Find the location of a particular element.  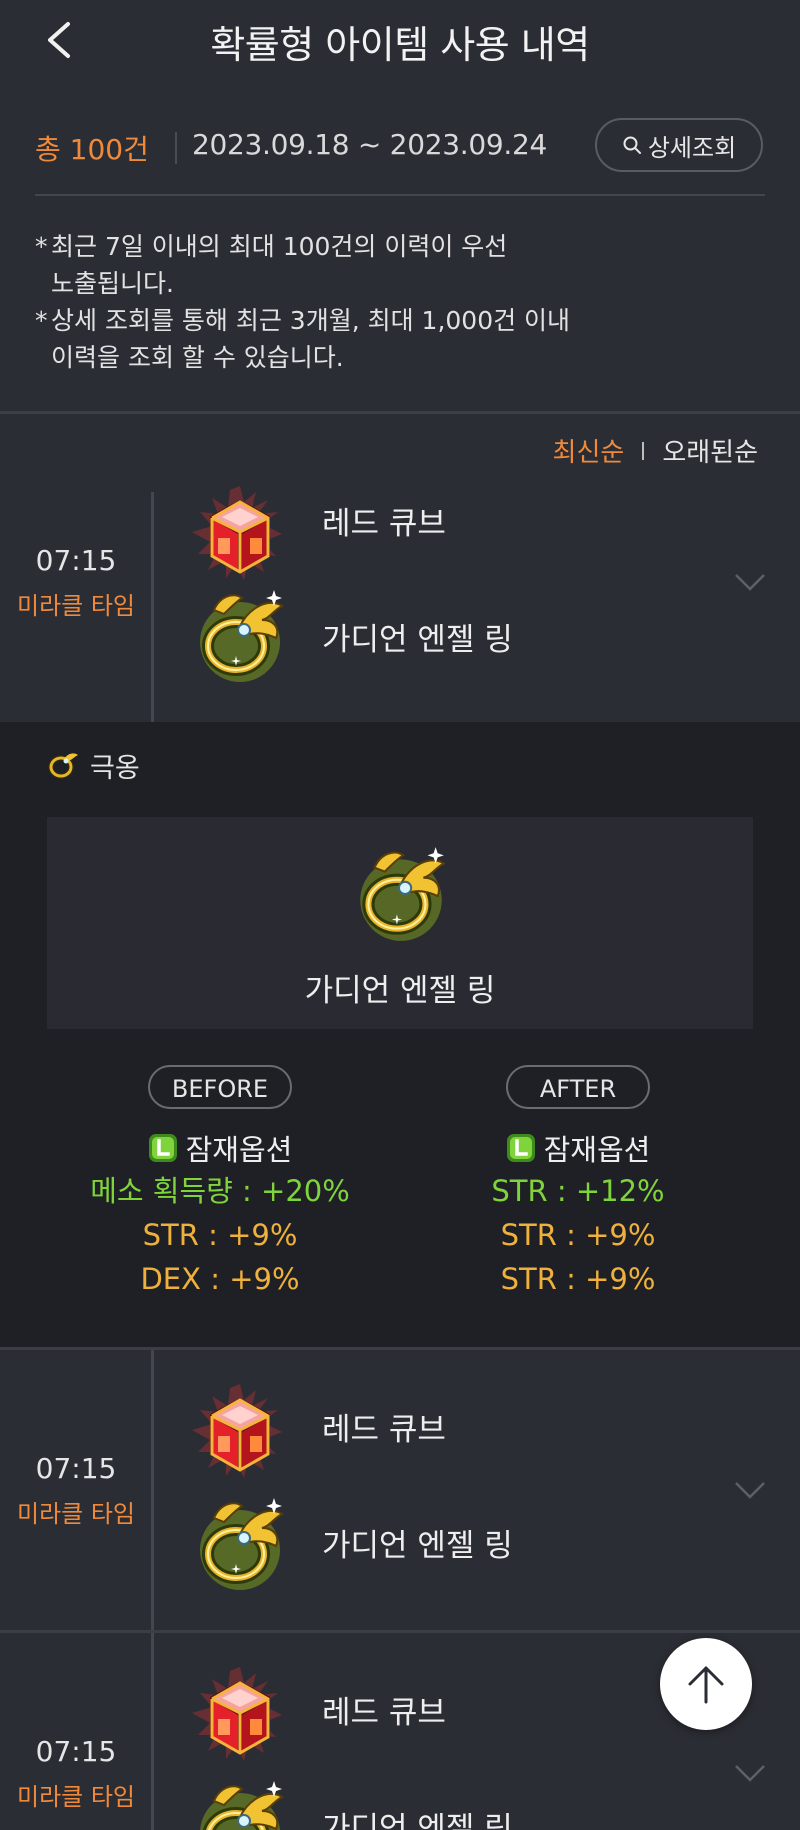

date-range: 2023.09.18 ~ 2023.09.24 is located at coordinates (369, 144).